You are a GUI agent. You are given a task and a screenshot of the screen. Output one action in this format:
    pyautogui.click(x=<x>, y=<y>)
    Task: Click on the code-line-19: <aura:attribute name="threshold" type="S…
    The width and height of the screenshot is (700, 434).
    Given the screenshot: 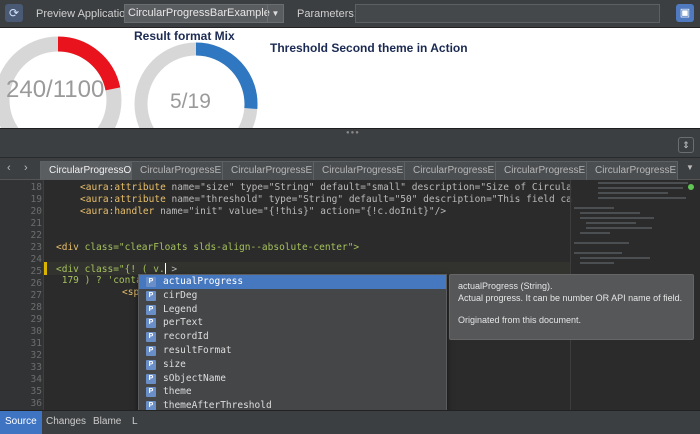 What is the action you would take?
    pyautogui.click(x=334, y=200)
    